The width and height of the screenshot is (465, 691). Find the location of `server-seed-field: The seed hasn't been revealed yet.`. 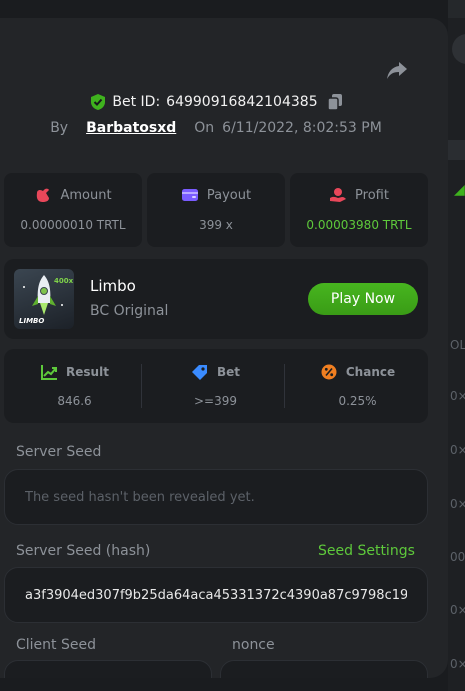

server-seed-field: The seed hasn't been revealed yet. is located at coordinates (216, 497).